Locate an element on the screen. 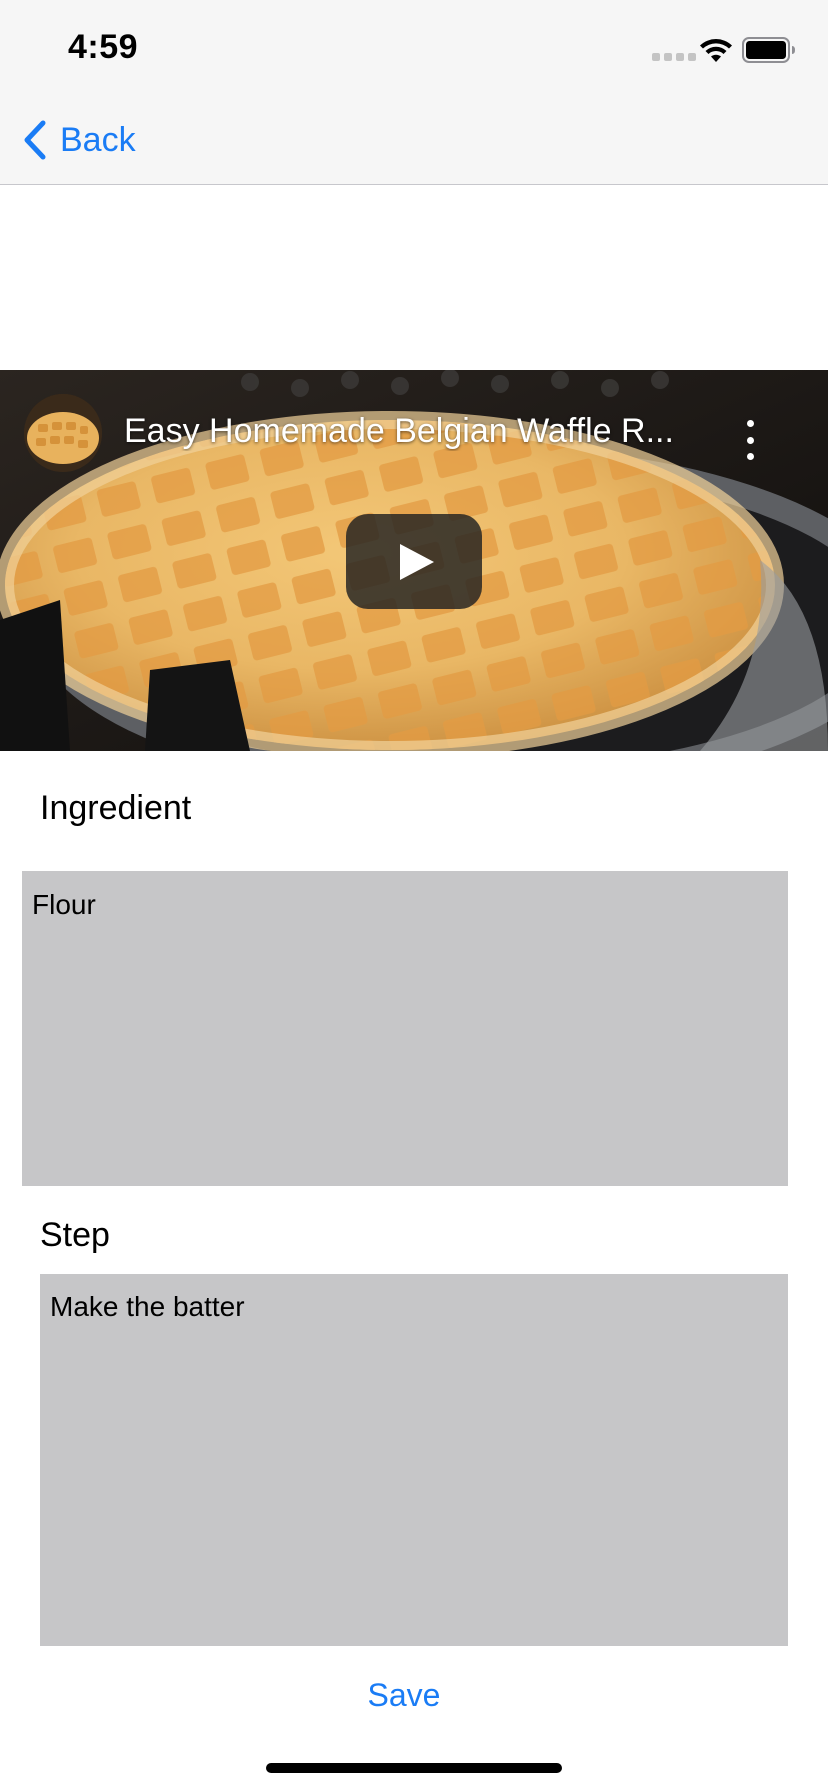 The width and height of the screenshot is (828, 1792). back-button: Back is located at coordinates (79, 140).